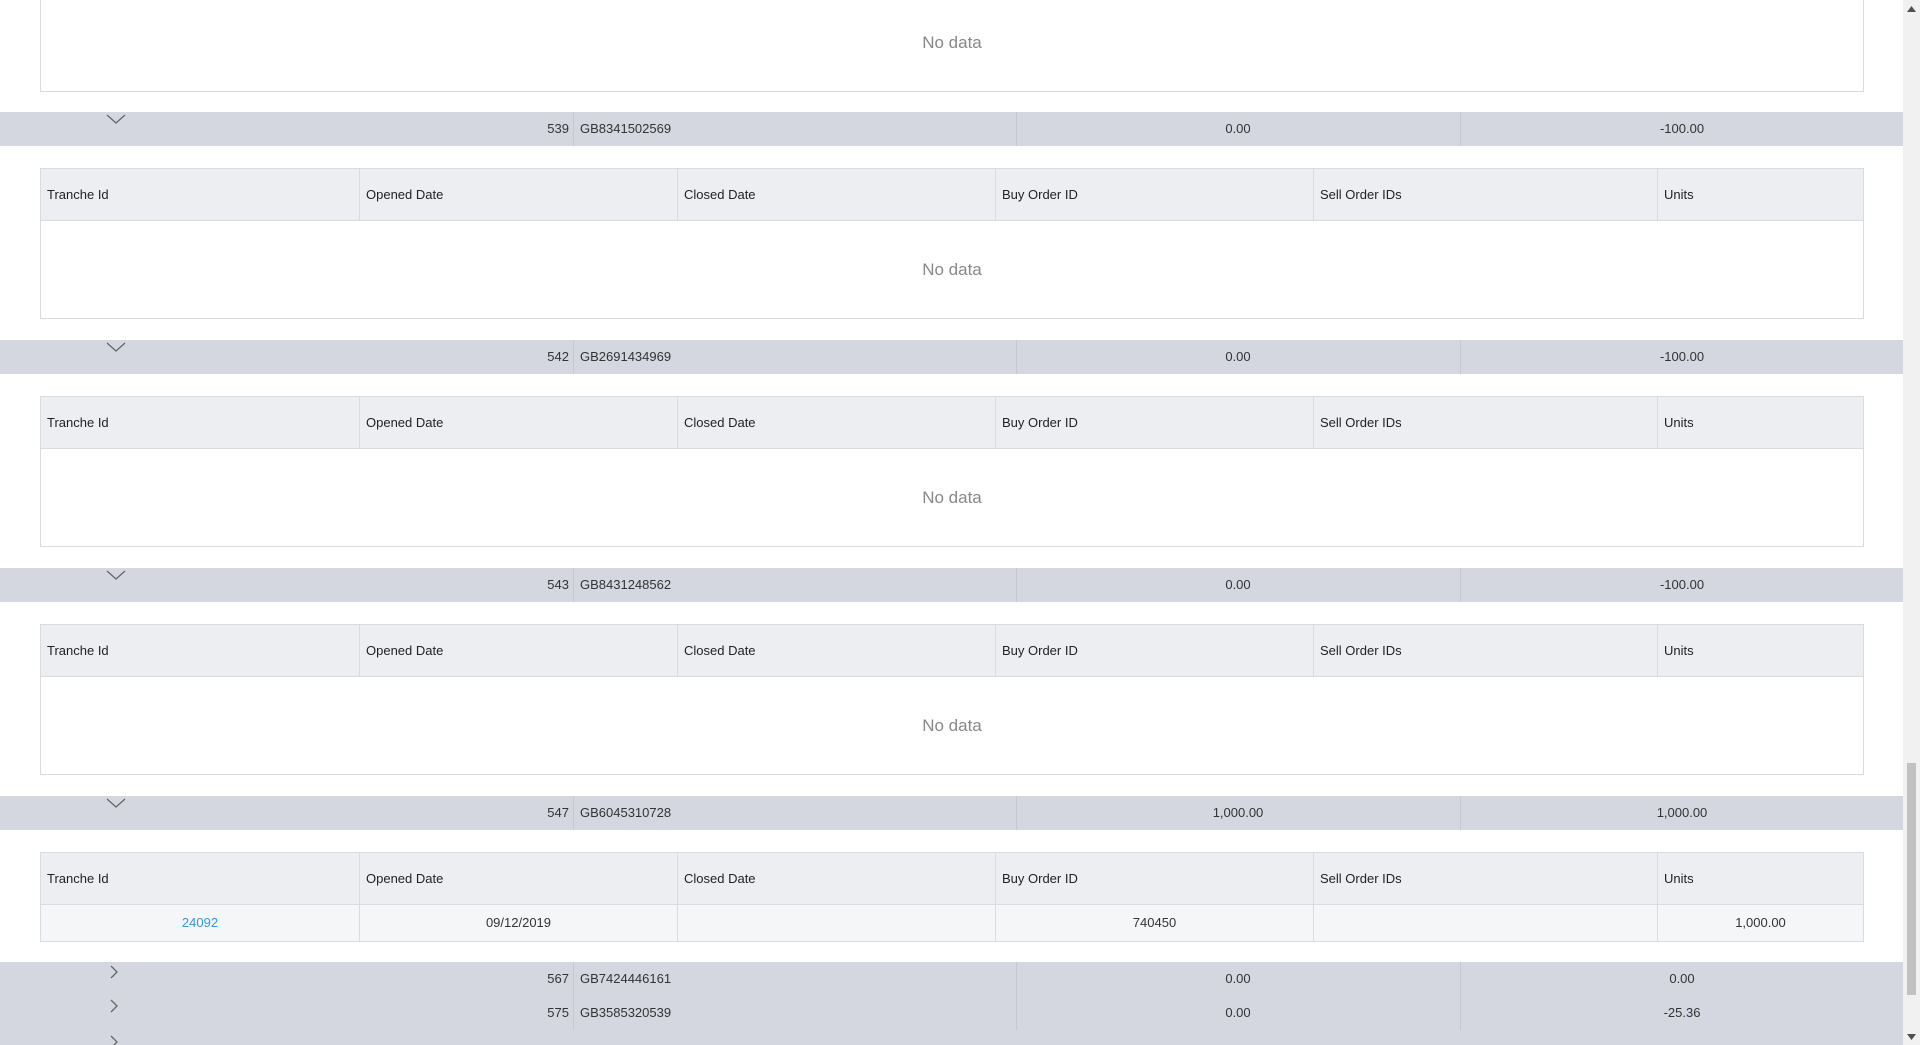  I want to click on group-isin: GB8341502569, so click(626, 128).